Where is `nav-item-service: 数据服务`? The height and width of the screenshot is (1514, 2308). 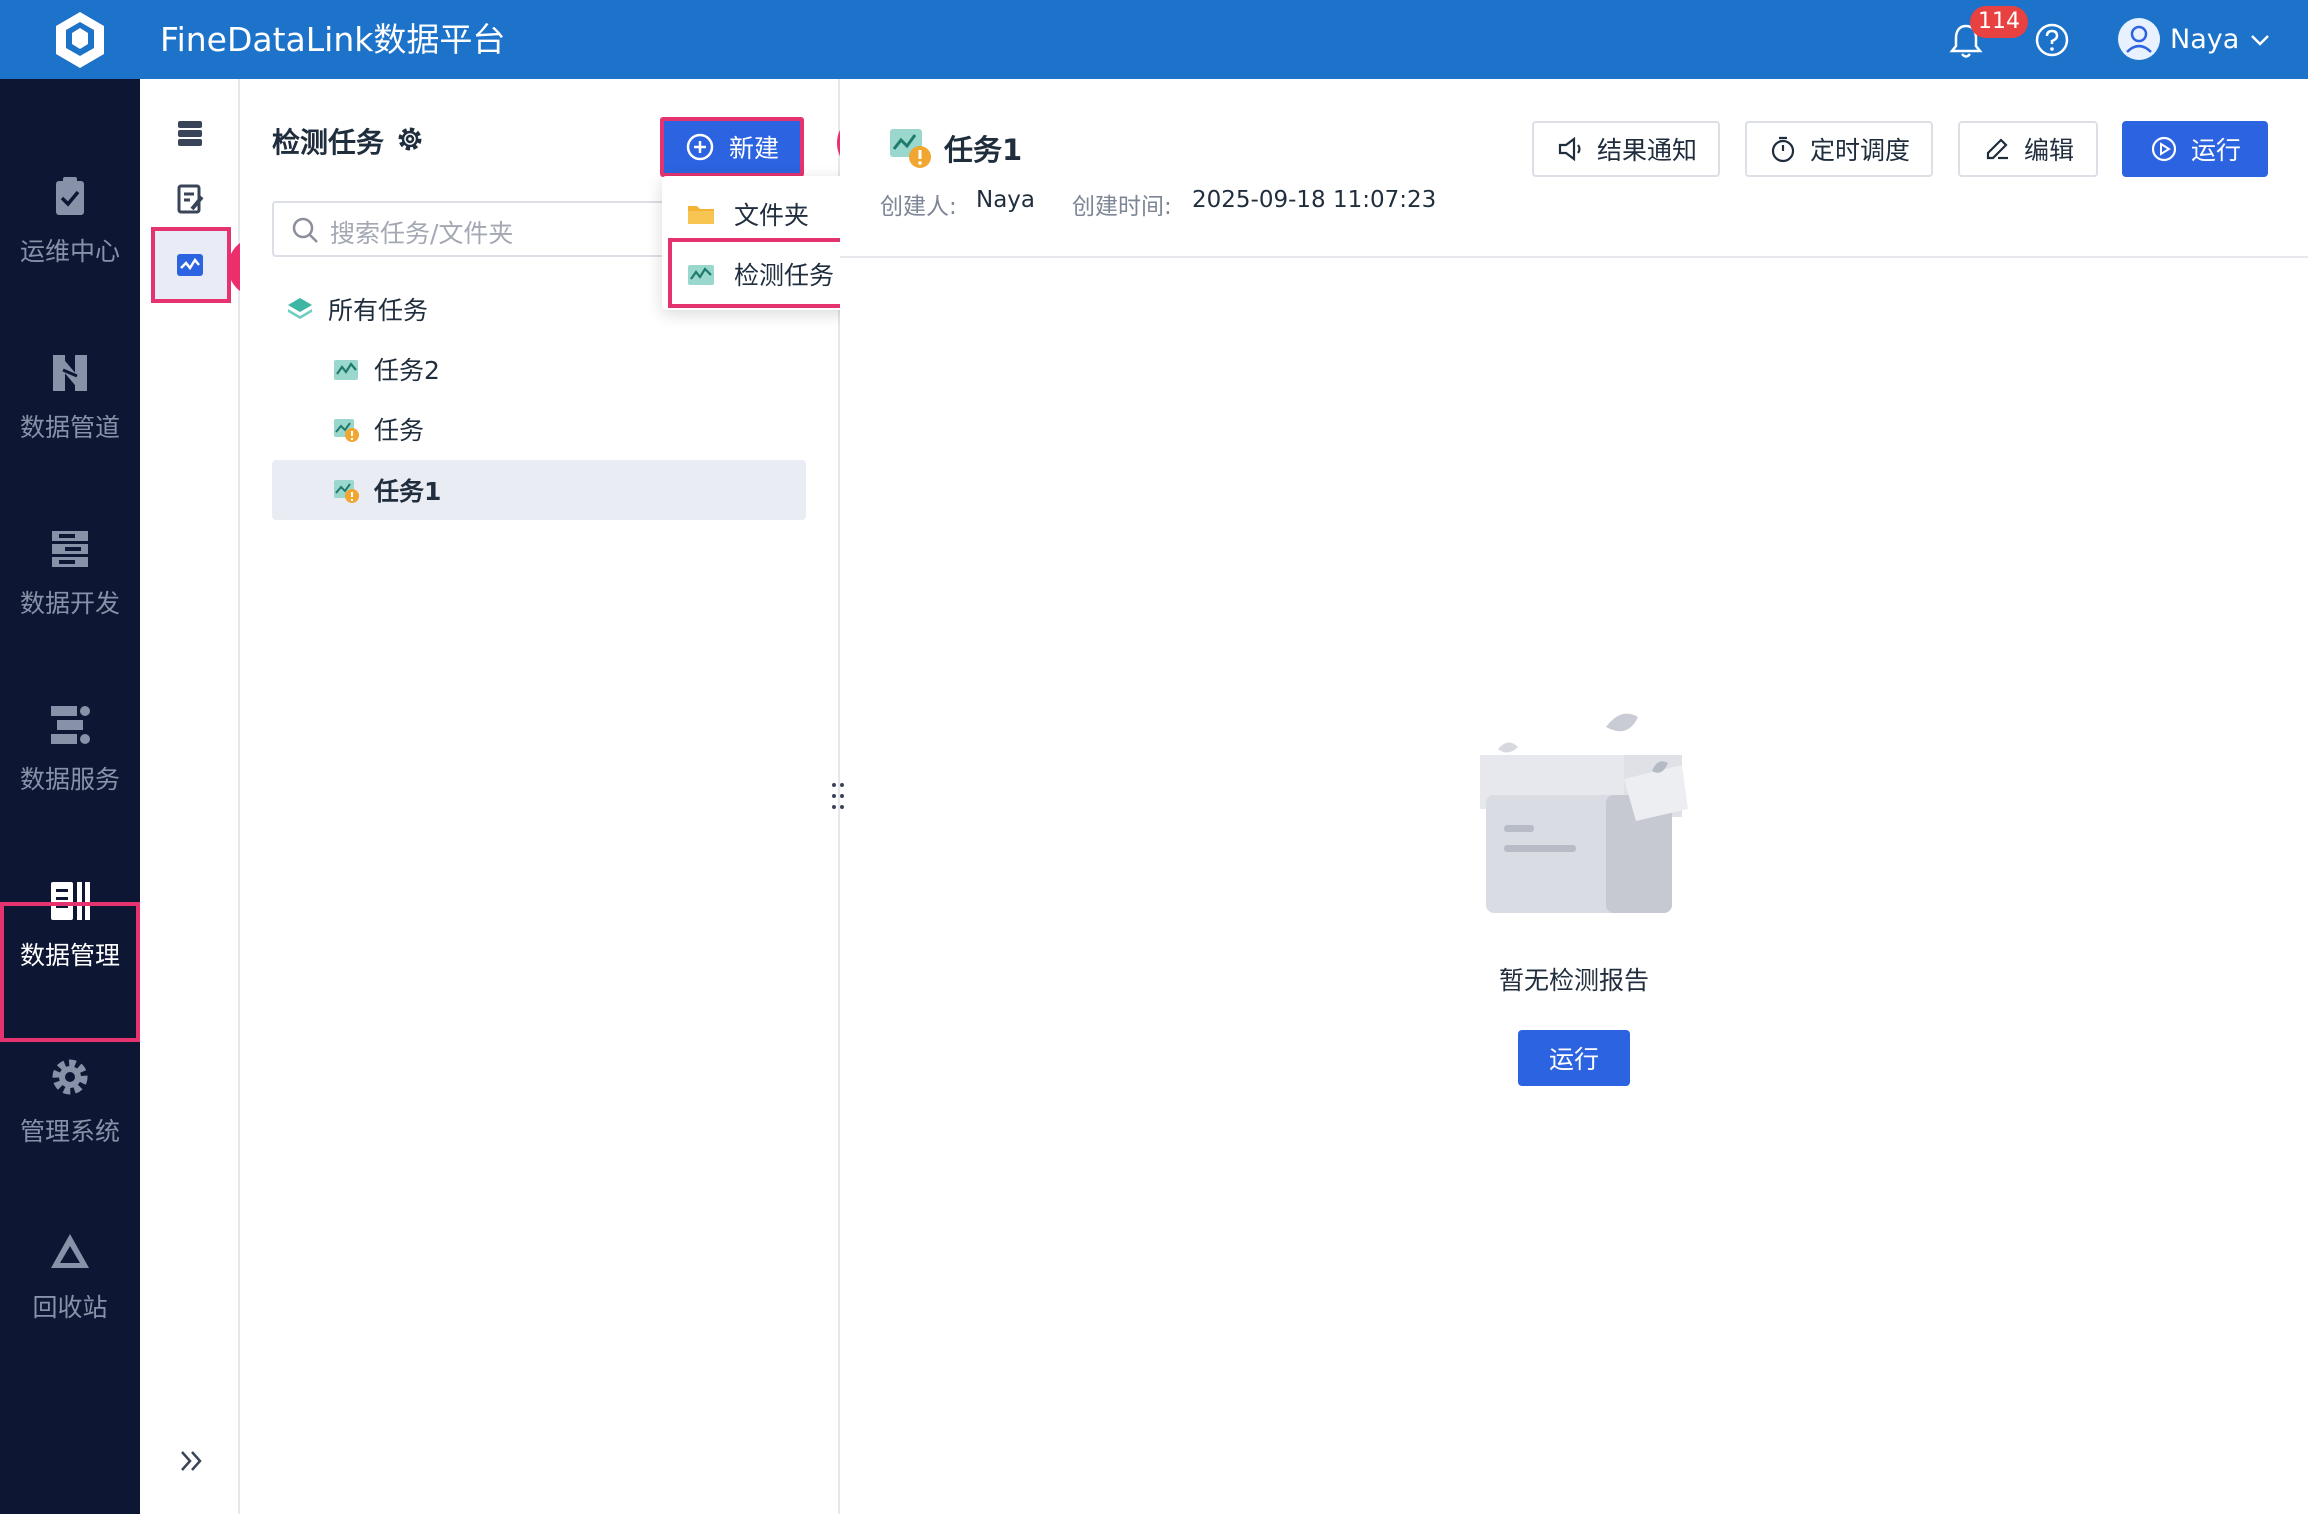 nav-item-service: 数据服务 is located at coordinates (70, 749).